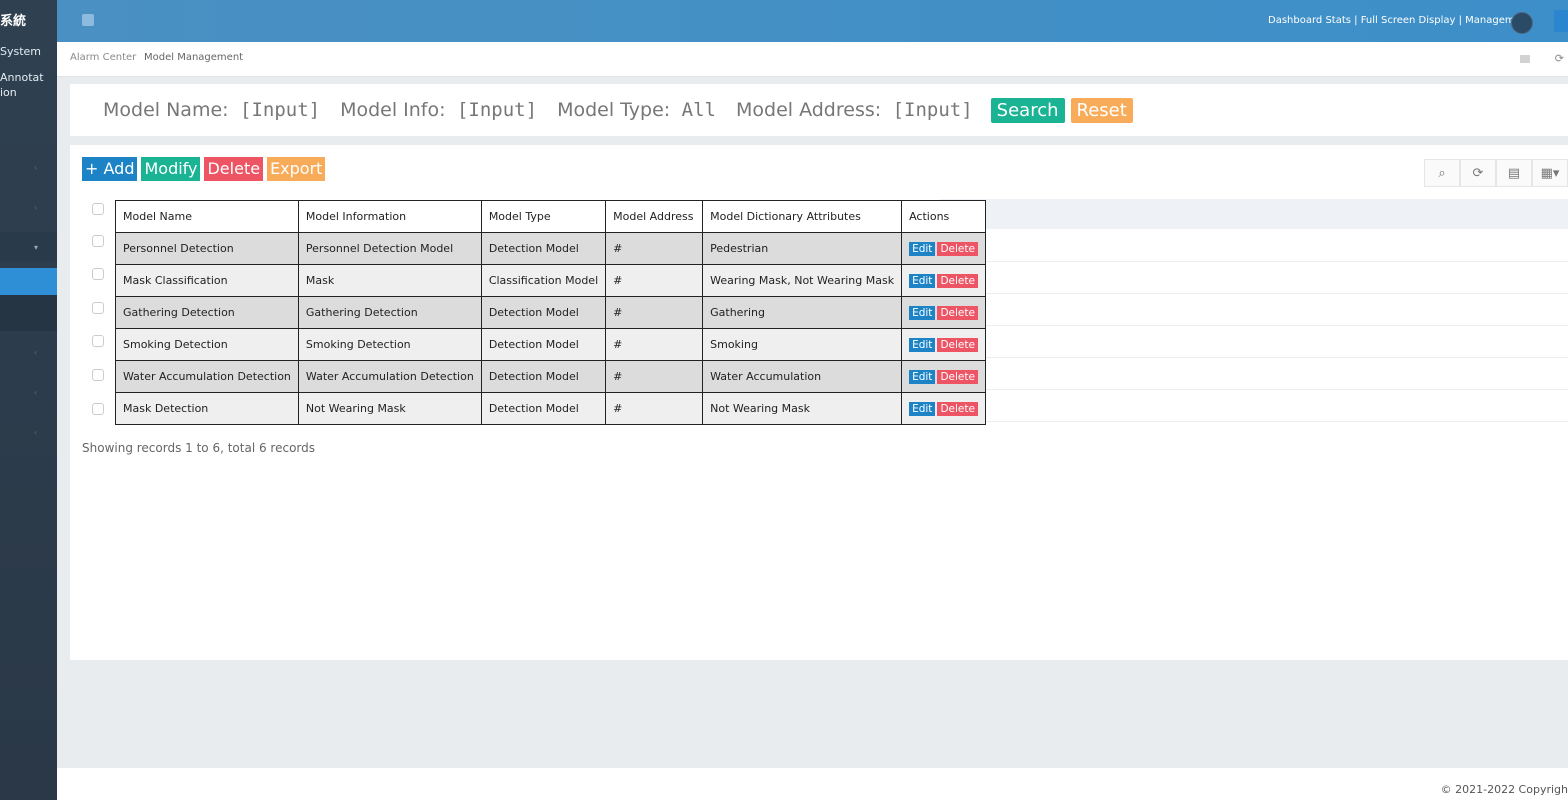 This screenshot has height=800, width=1568. I want to click on delete-button: Delete, so click(234, 169).